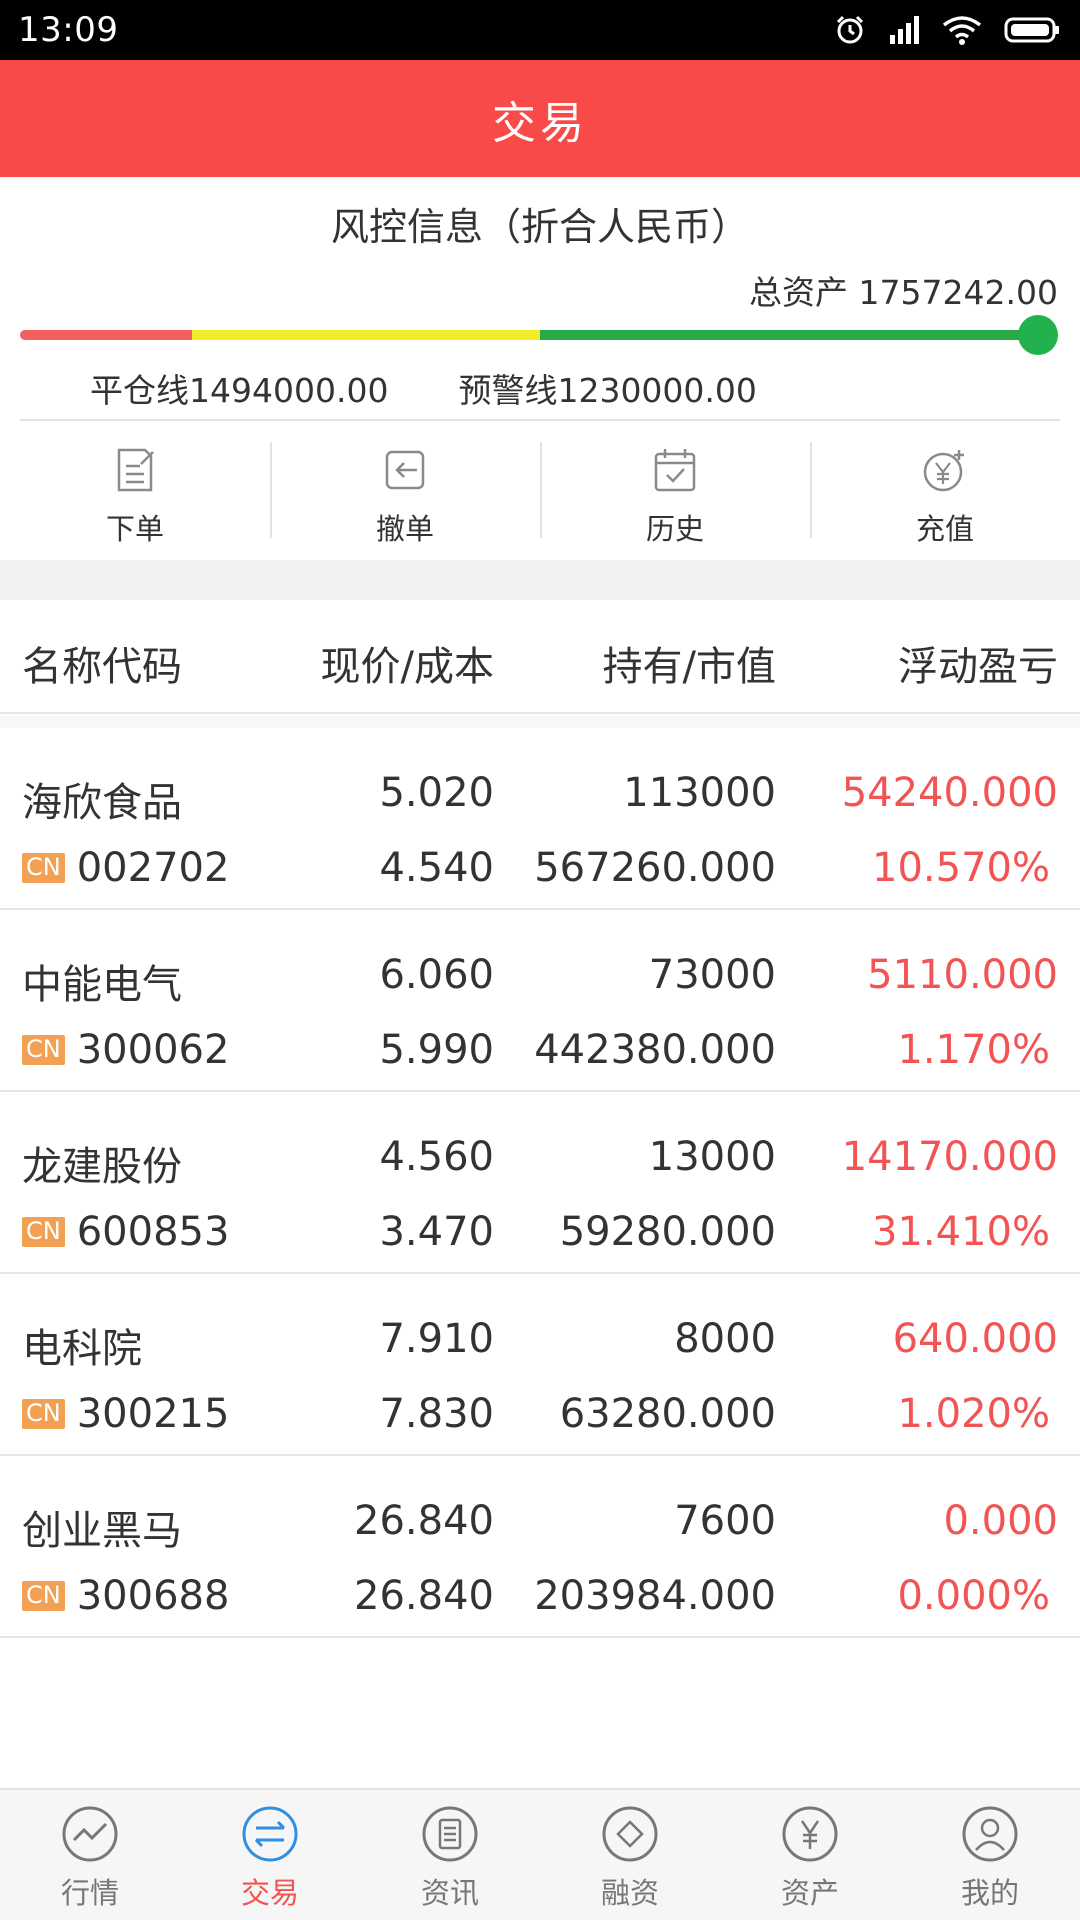 The image size is (1080, 1920). Describe the element at coordinates (90, 1855) in the screenshot. I see `nav-market: 行情` at that location.